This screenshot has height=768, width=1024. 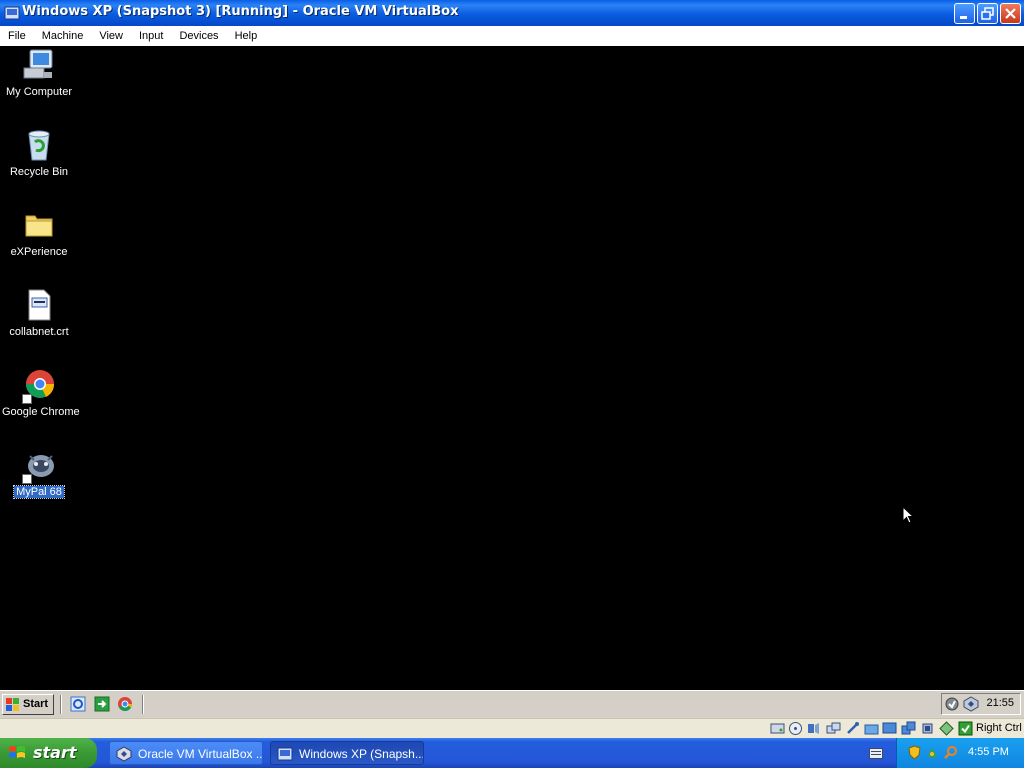 I want to click on network-status-icon, so click(x=932, y=752).